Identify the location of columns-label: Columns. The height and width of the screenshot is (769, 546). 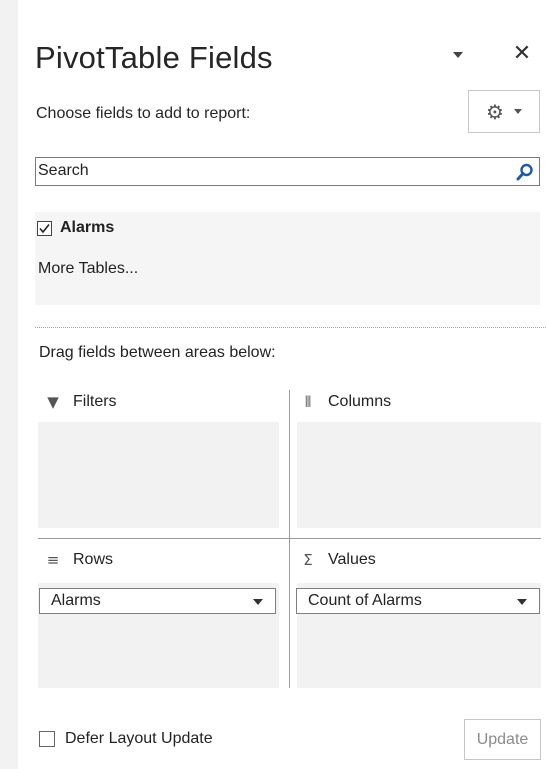
(360, 401).